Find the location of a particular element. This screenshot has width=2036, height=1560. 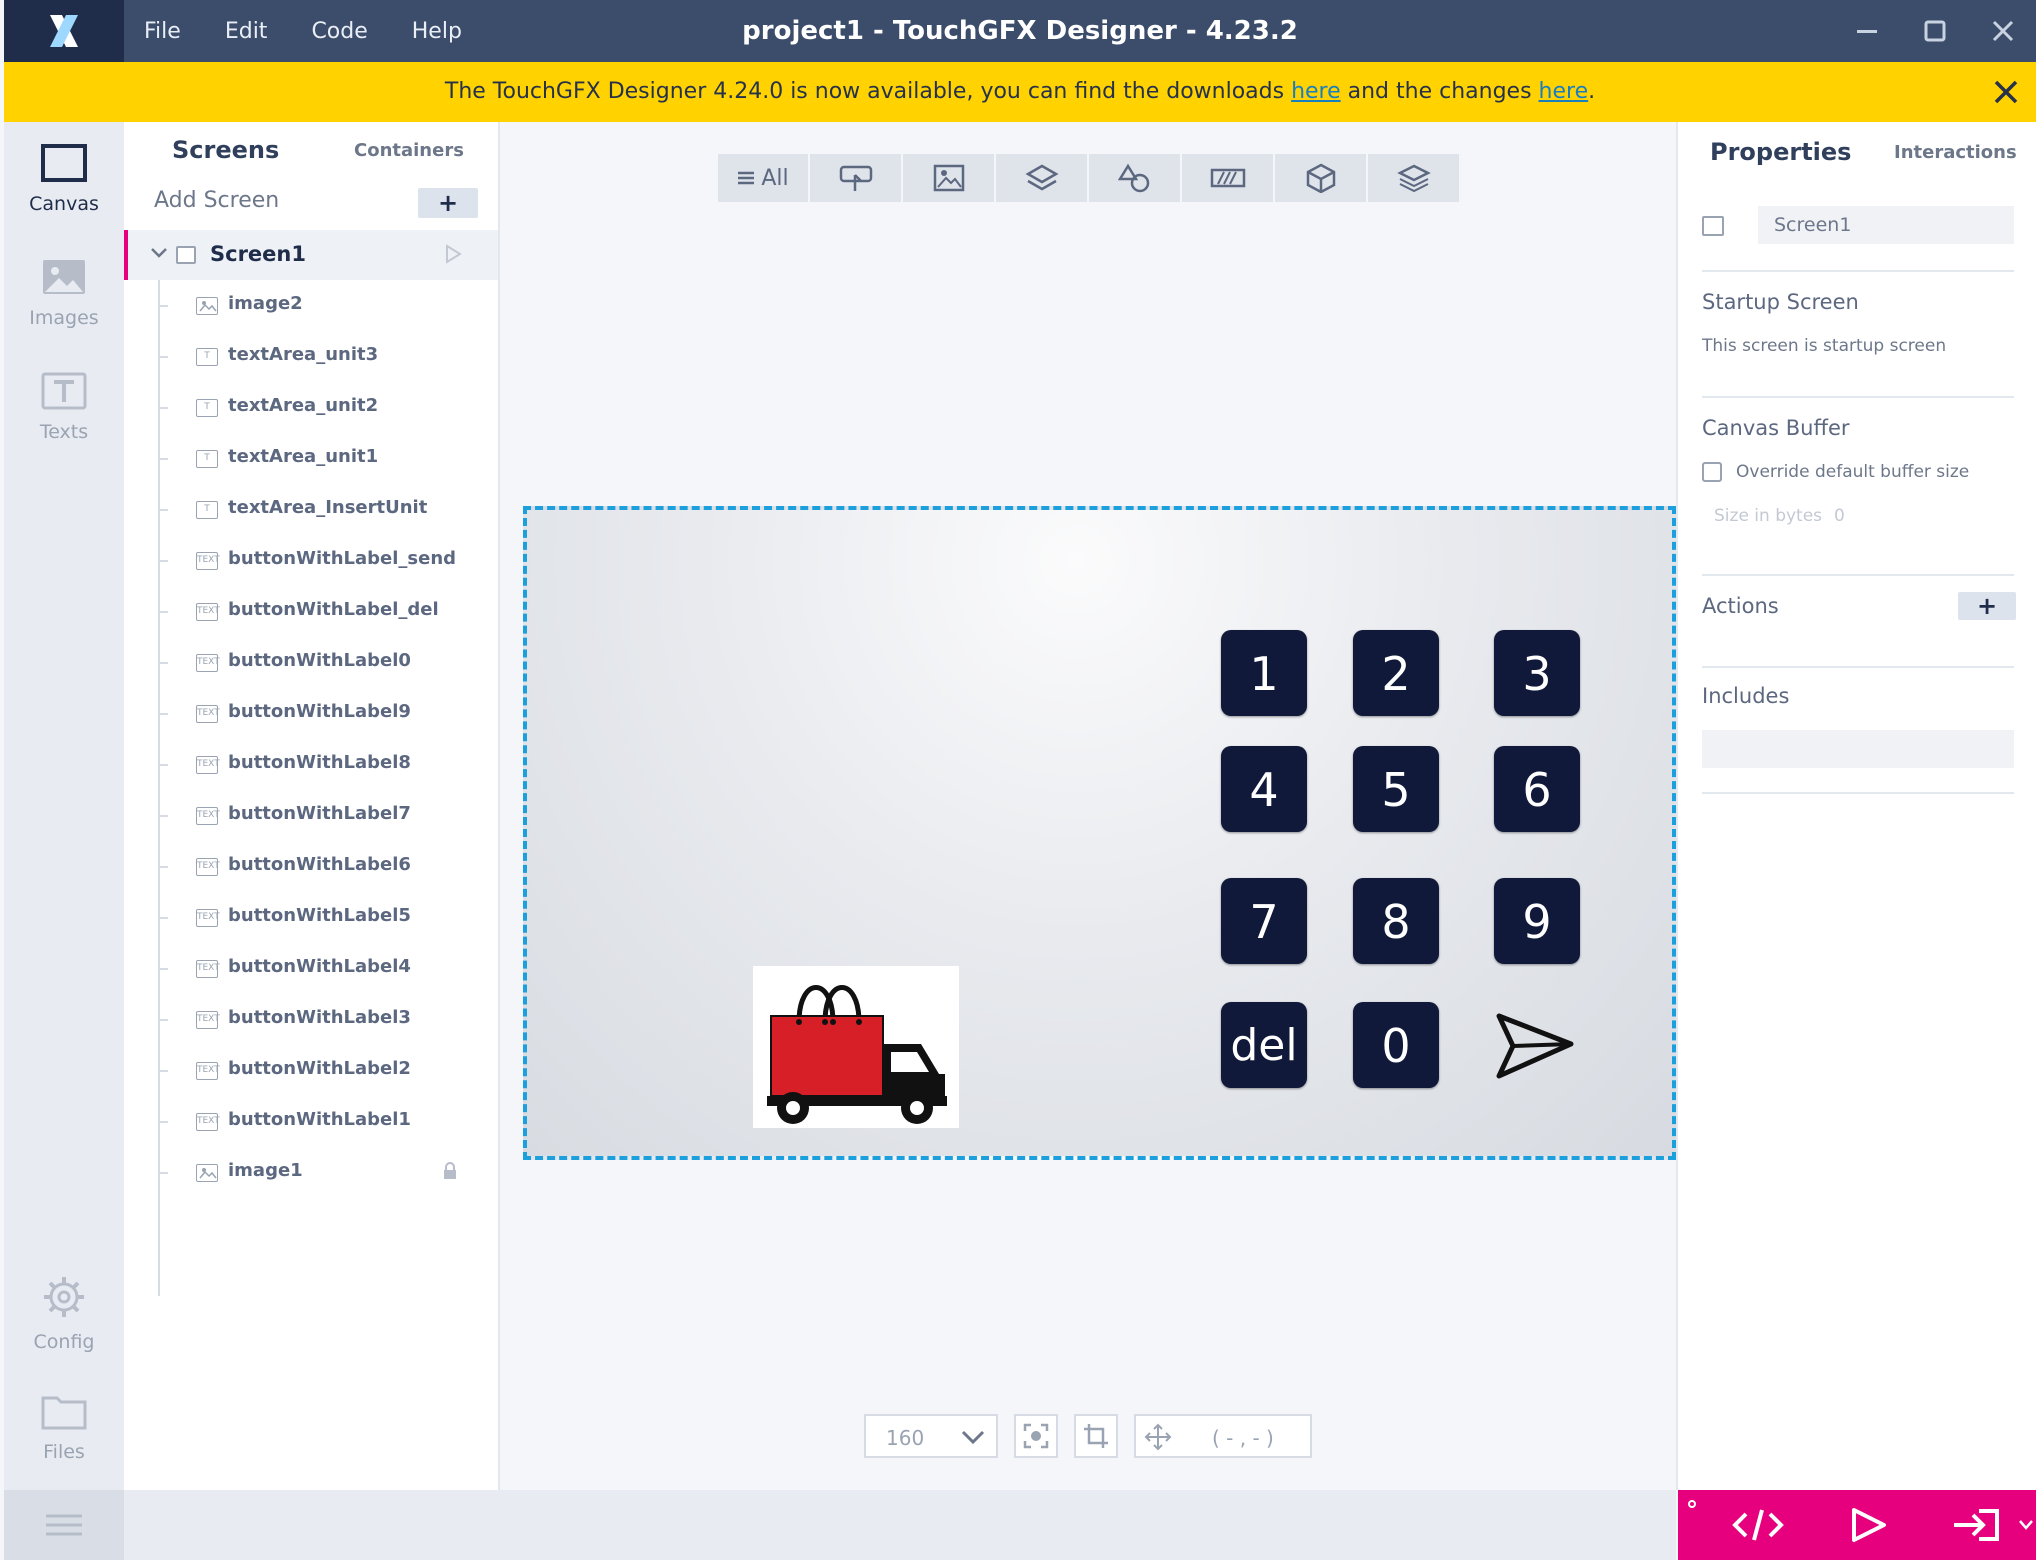

override-buffer-checkbox is located at coordinates (1712, 472).